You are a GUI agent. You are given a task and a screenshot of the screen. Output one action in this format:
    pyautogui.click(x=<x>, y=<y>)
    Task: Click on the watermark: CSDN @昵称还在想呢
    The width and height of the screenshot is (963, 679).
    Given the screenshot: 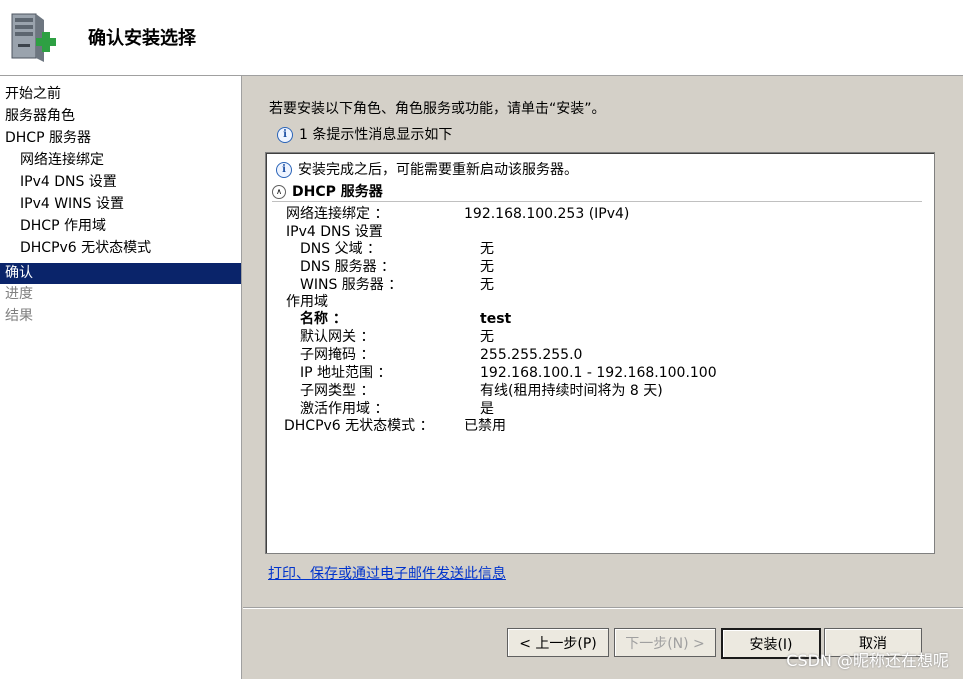 What is the action you would take?
    pyautogui.click(x=867, y=660)
    